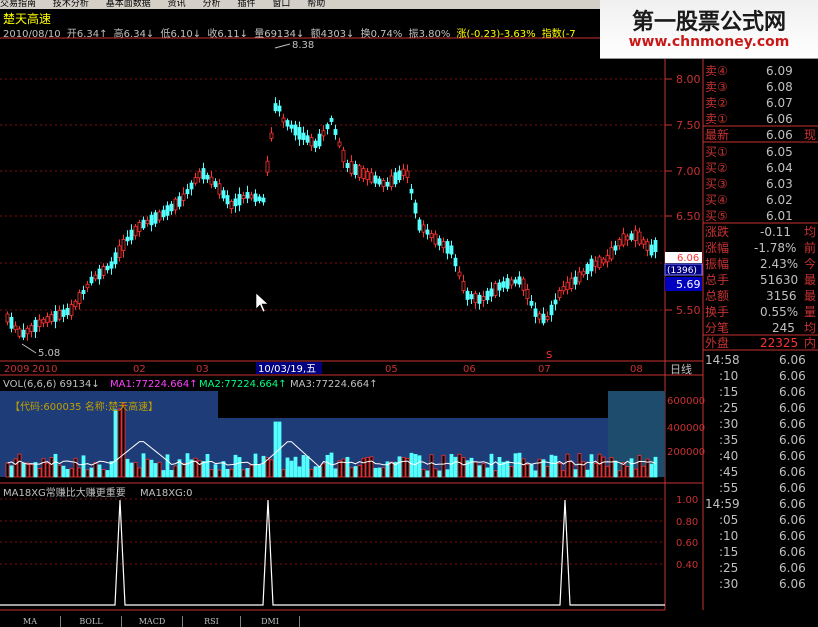 This screenshot has width=818, height=627. What do you see at coordinates (681, 369) in the screenshot?
I see `period-label: 日线` at bounding box center [681, 369].